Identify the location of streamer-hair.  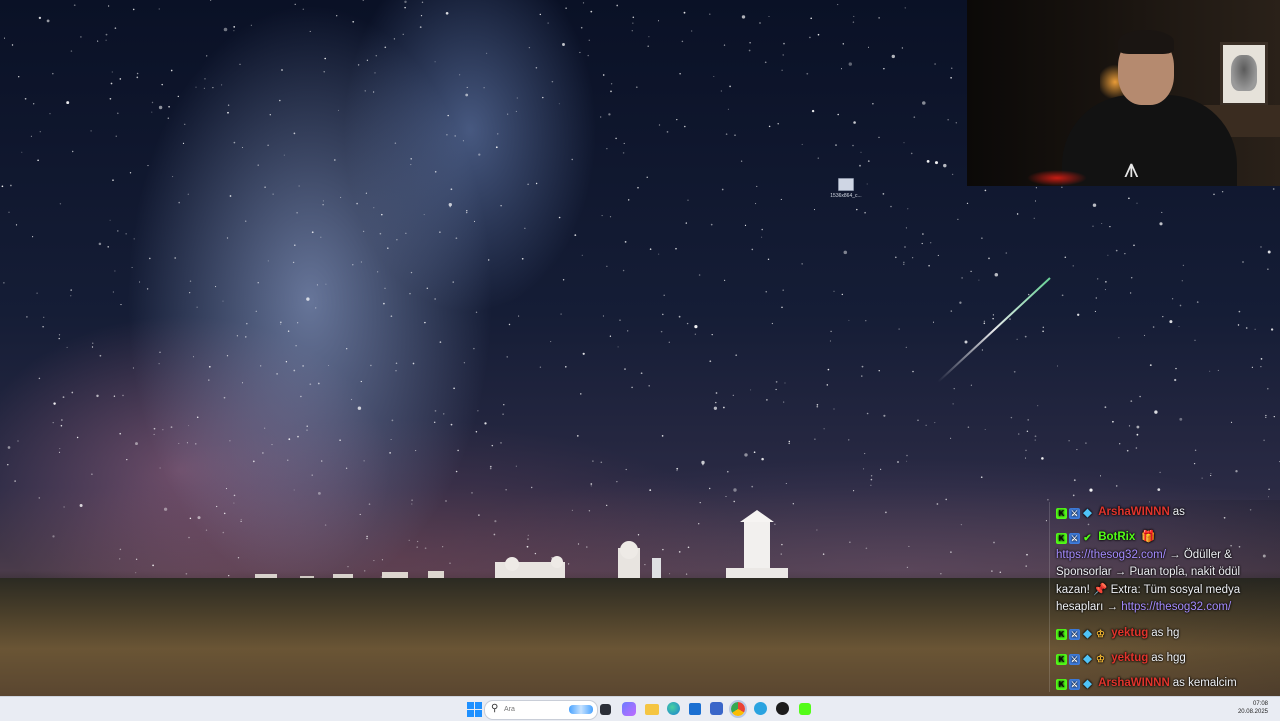
(1146, 42).